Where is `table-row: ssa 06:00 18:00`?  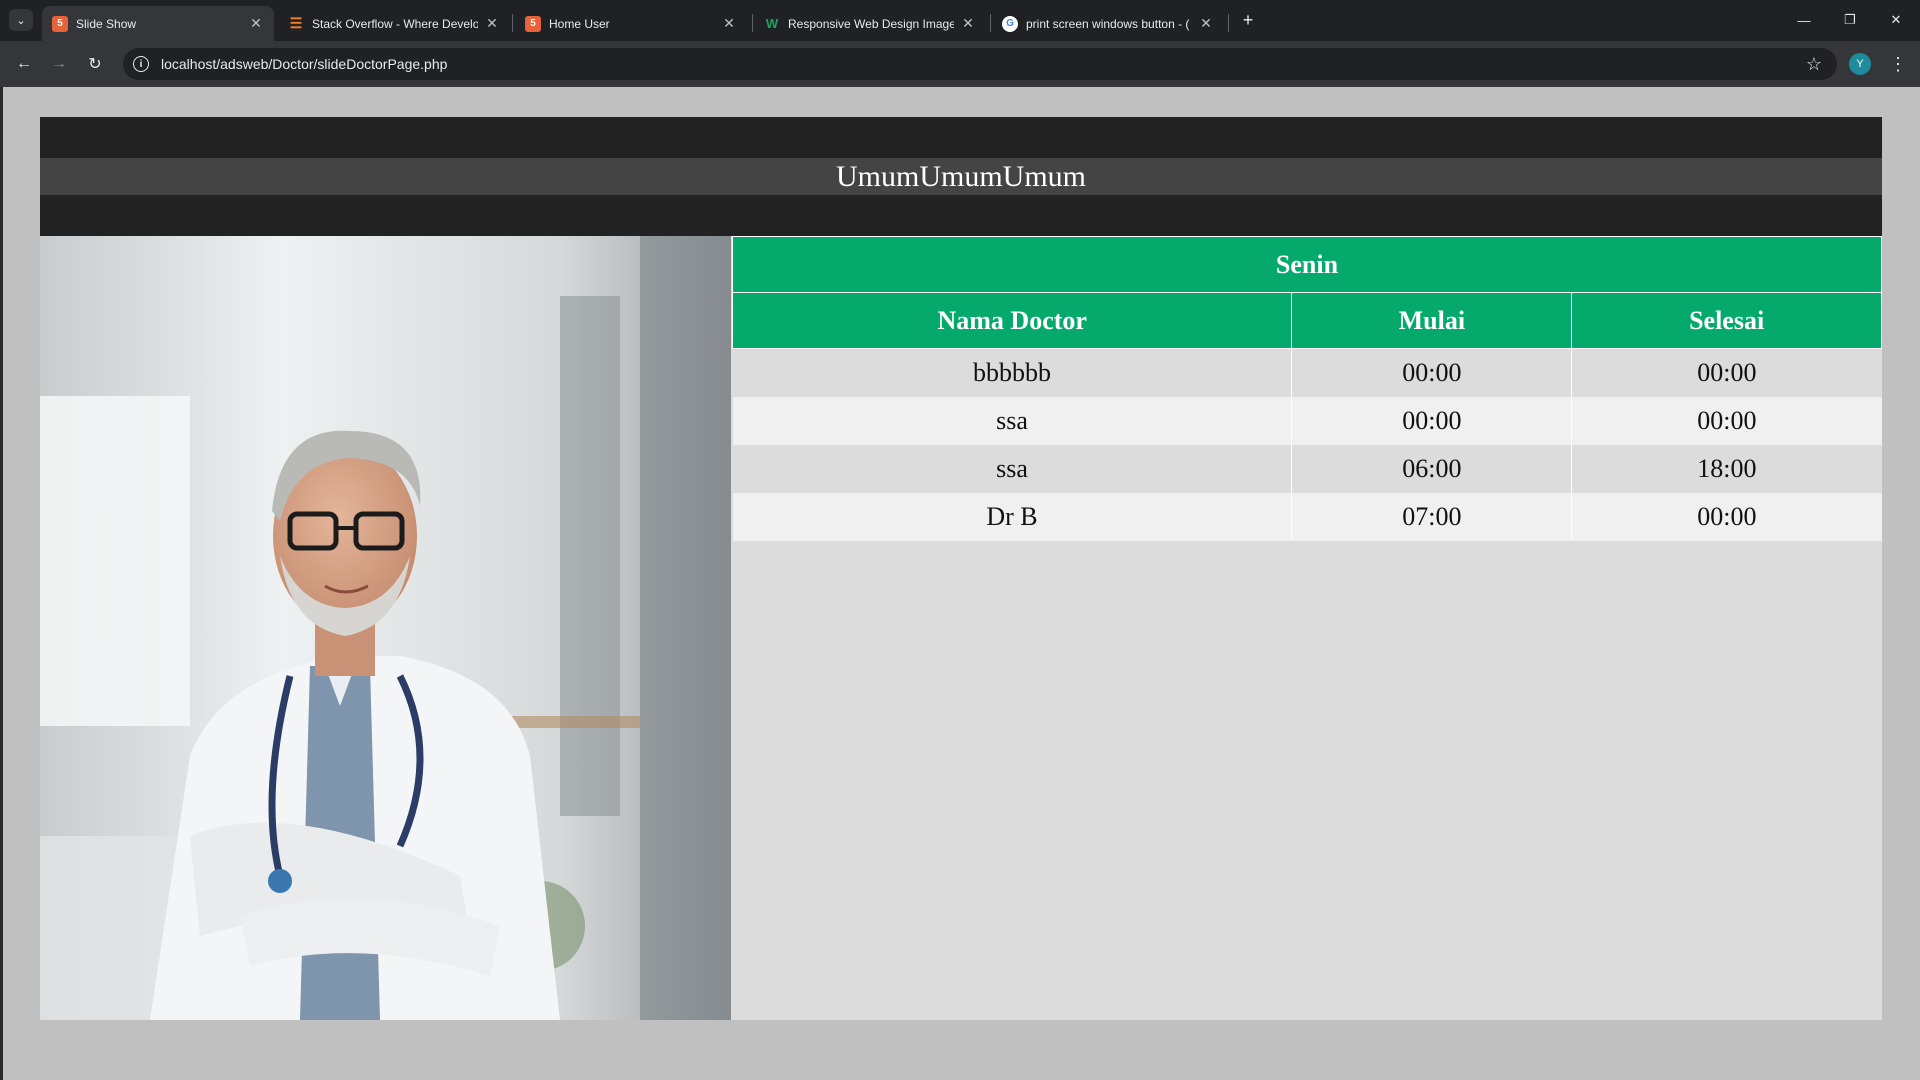
table-row: ssa 06:00 18:00 is located at coordinates (1307, 468).